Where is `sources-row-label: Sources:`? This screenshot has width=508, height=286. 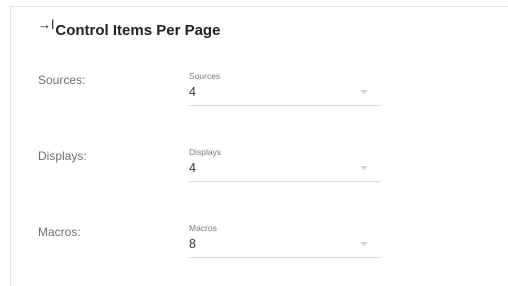
sources-row-label: Sources: is located at coordinates (62, 80).